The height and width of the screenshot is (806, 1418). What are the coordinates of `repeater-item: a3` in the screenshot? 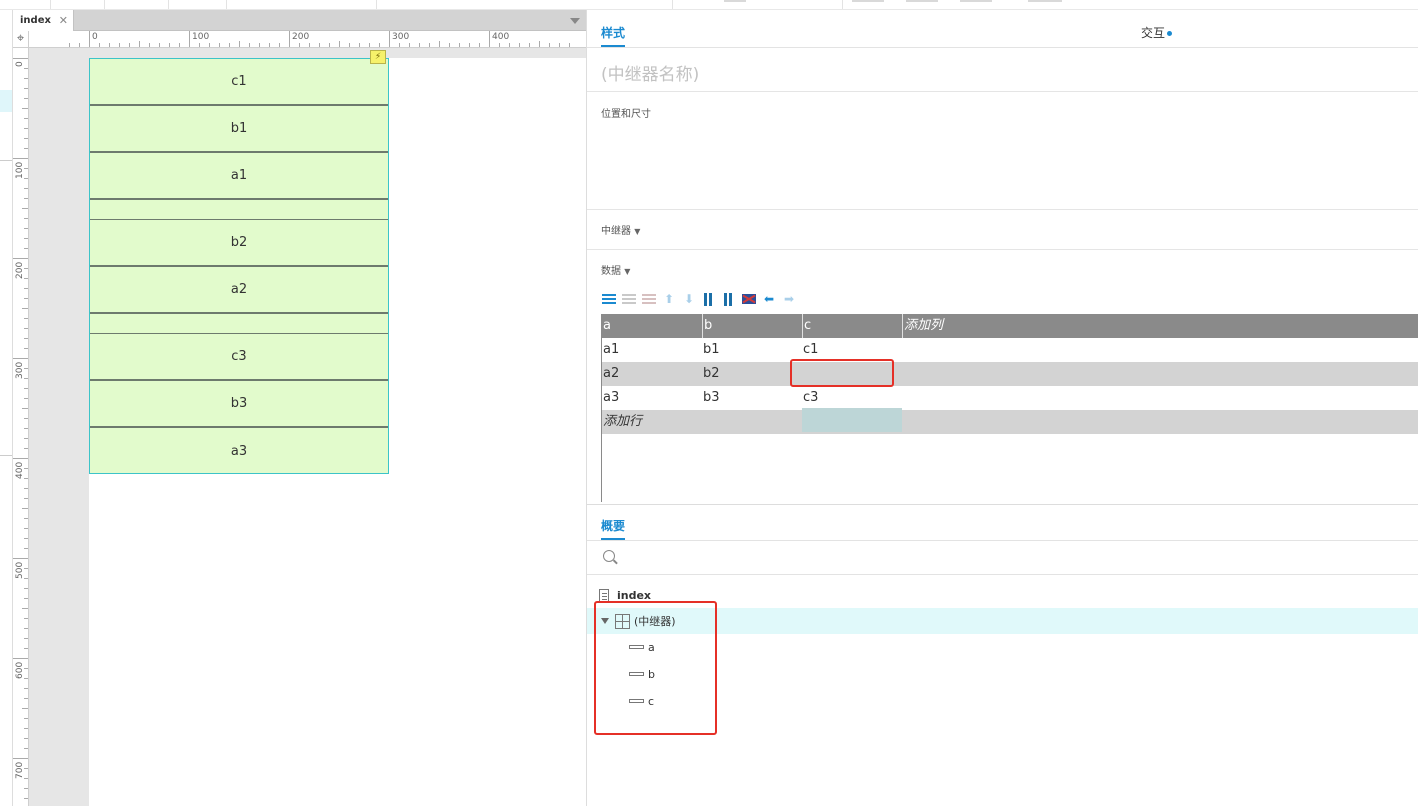 It's located at (239, 451).